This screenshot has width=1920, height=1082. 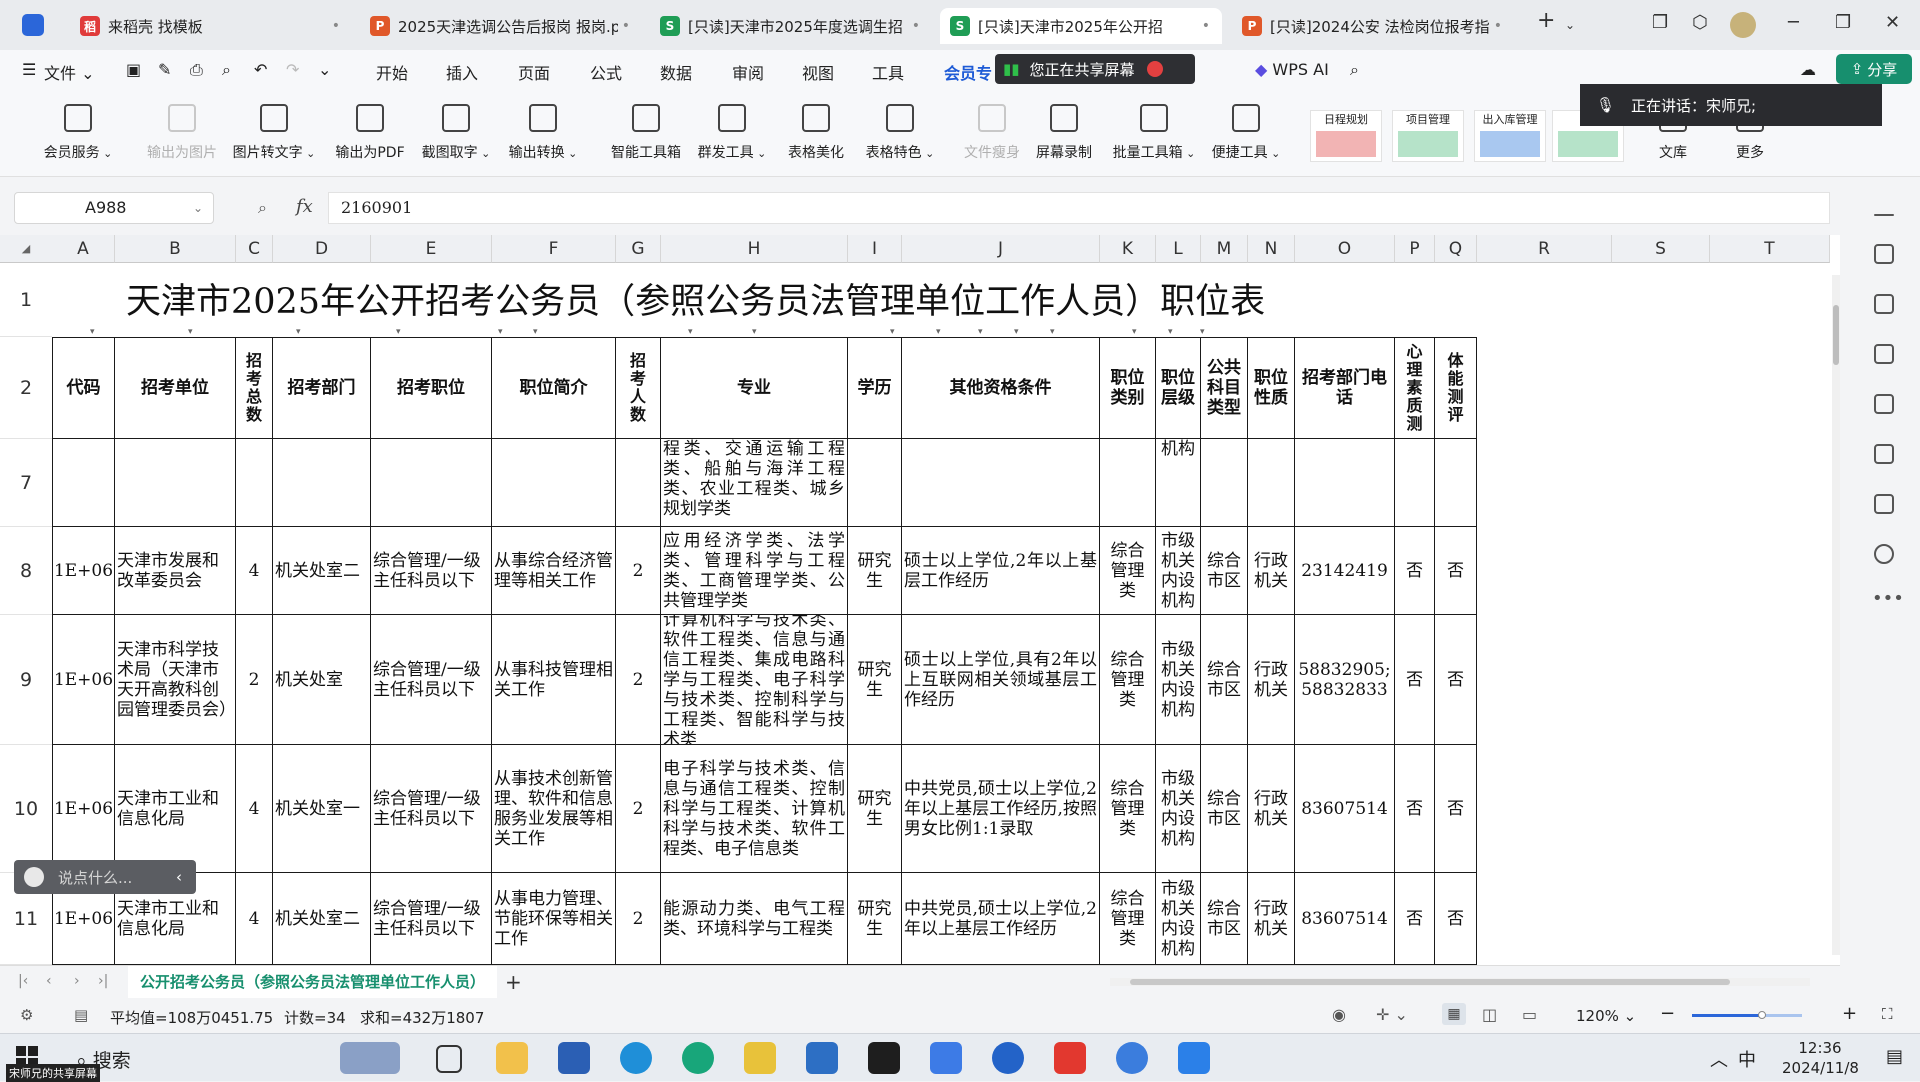 What do you see at coordinates (1271, 249) in the screenshot?
I see `column-header: N` at bounding box center [1271, 249].